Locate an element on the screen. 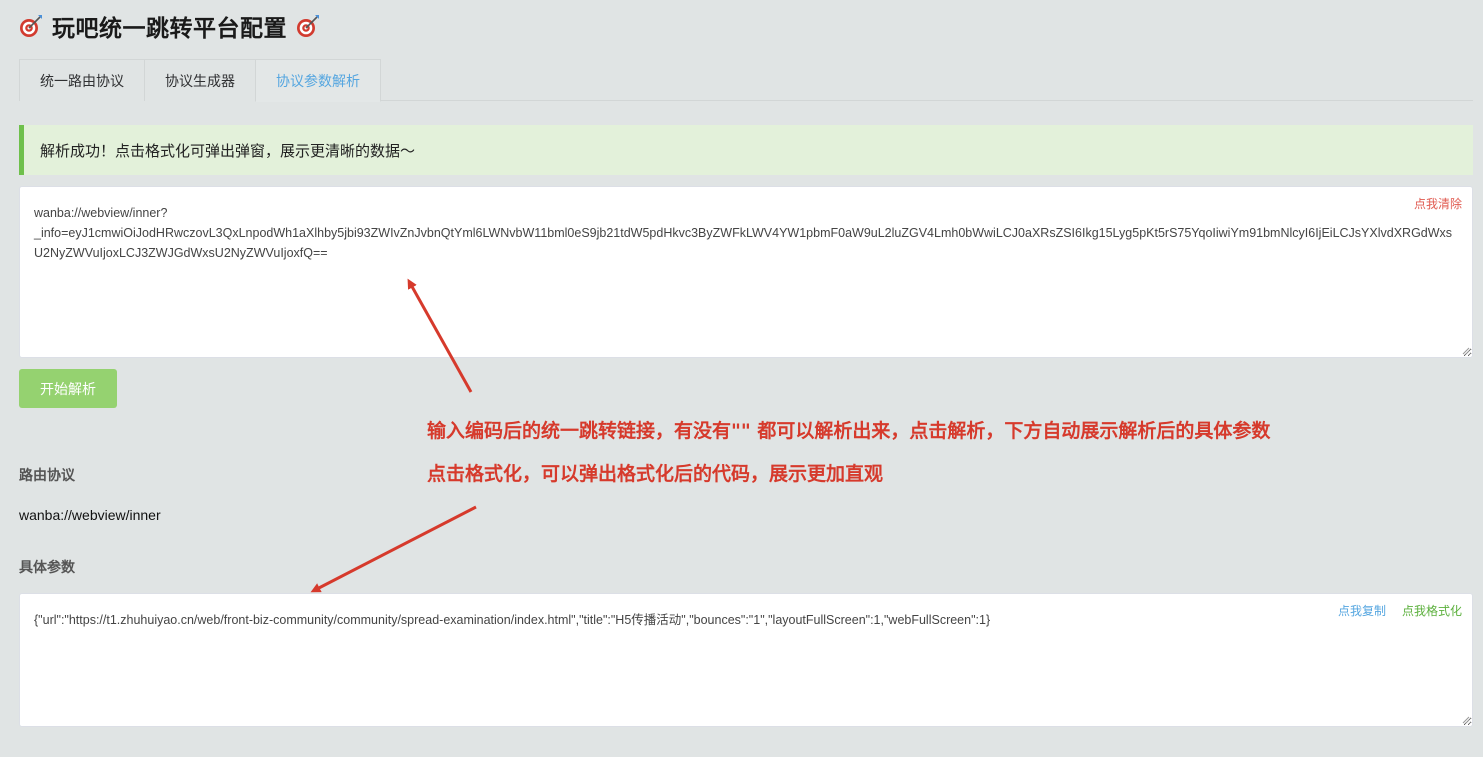 The width and height of the screenshot is (1483, 757). route-protocol-label: 路由协议 is located at coordinates (47, 476).